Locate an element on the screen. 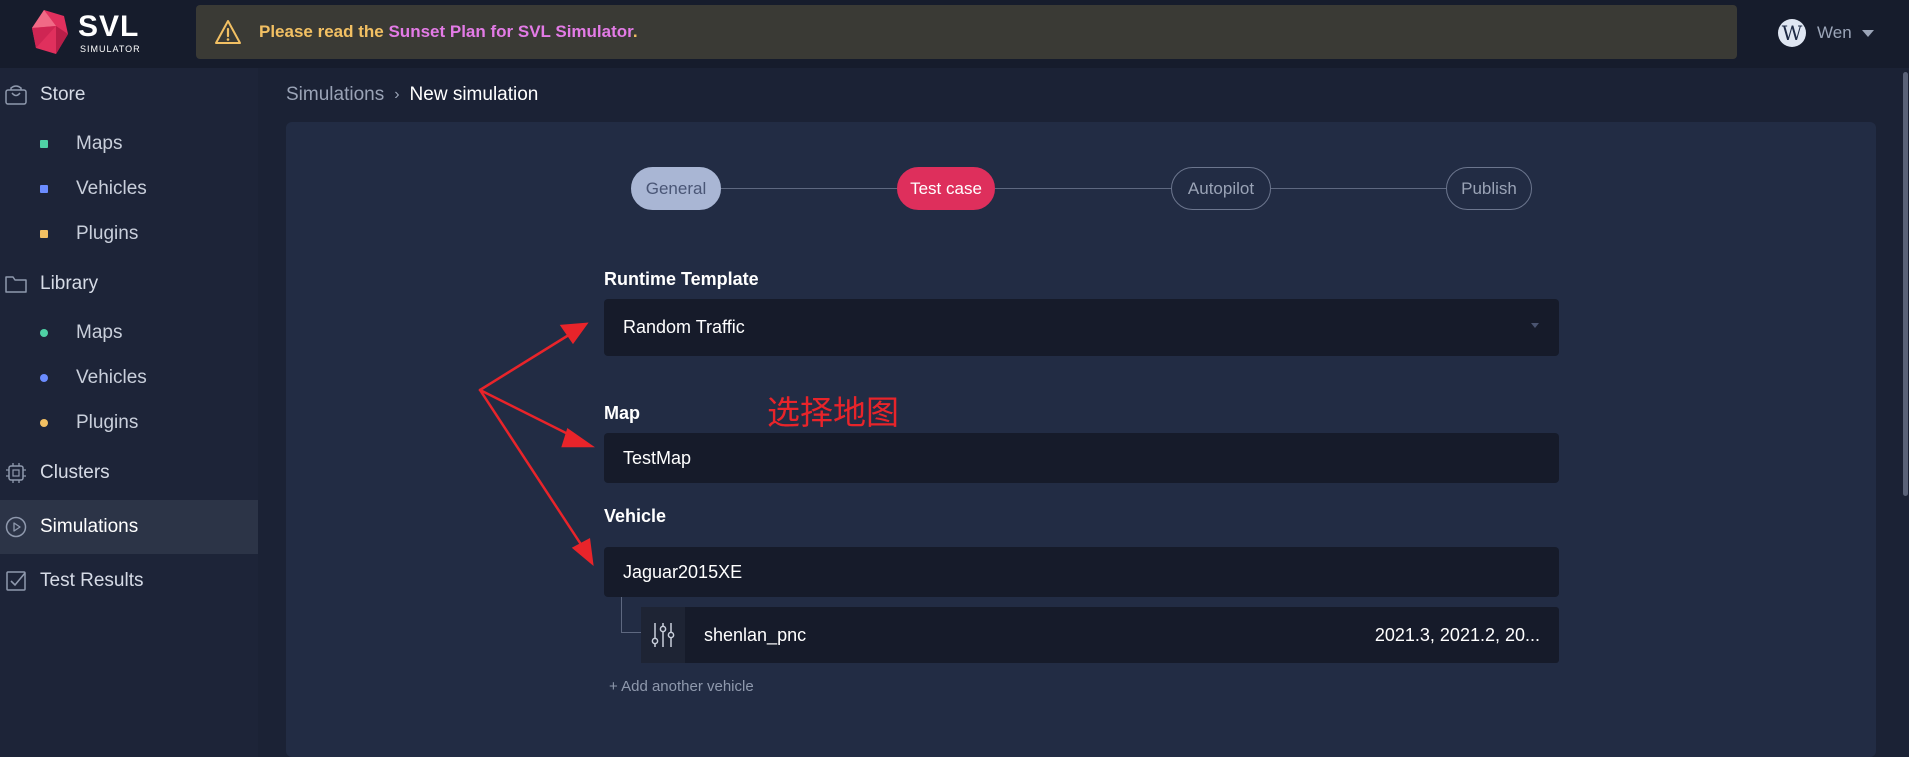  sensor-config-name: shenlan_pnc is located at coordinates (755, 635).